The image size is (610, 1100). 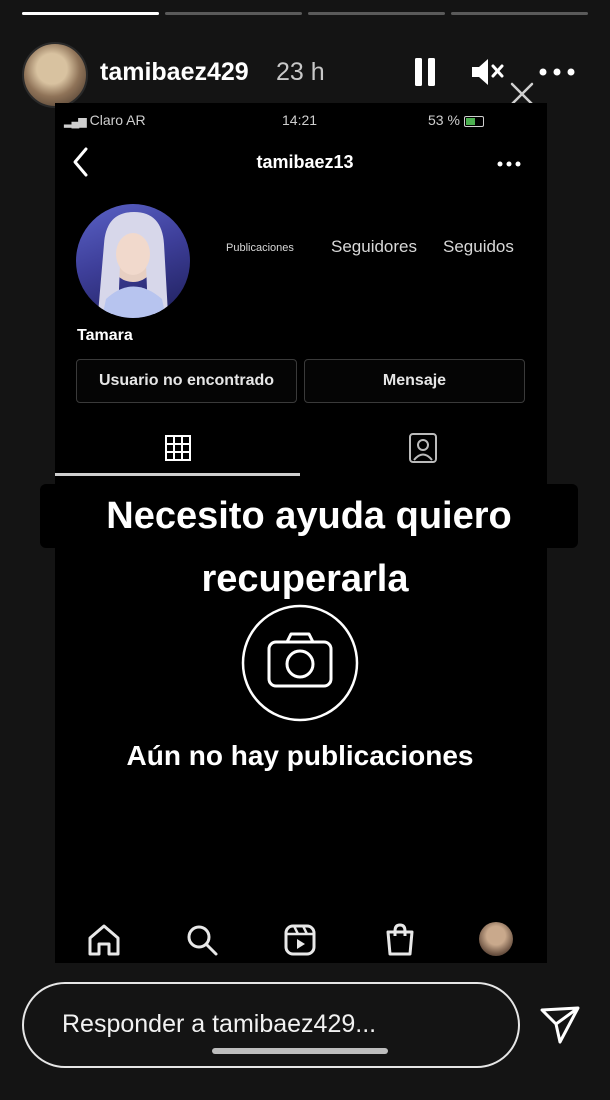 What do you see at coordinates (456, 120) in the screenshot?
I see `status-battery: 53 %` at bounding box center [456, 120].